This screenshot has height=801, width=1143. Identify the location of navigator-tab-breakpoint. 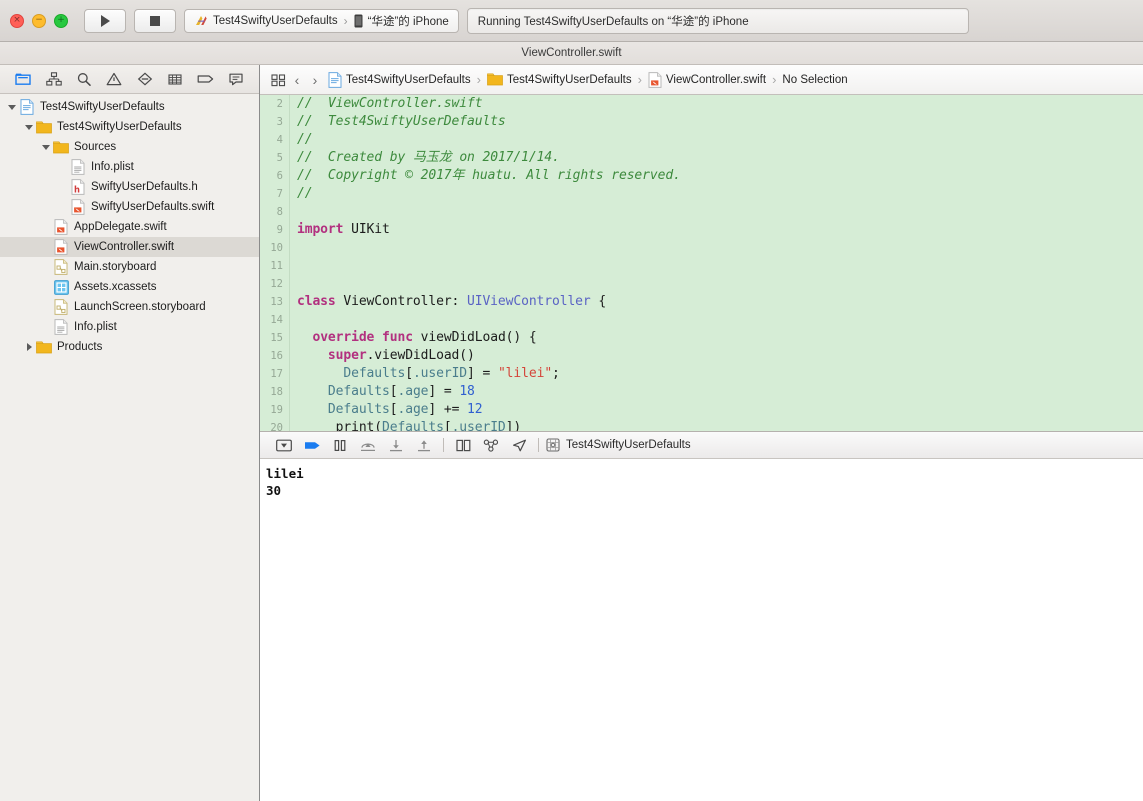
(205, 79).